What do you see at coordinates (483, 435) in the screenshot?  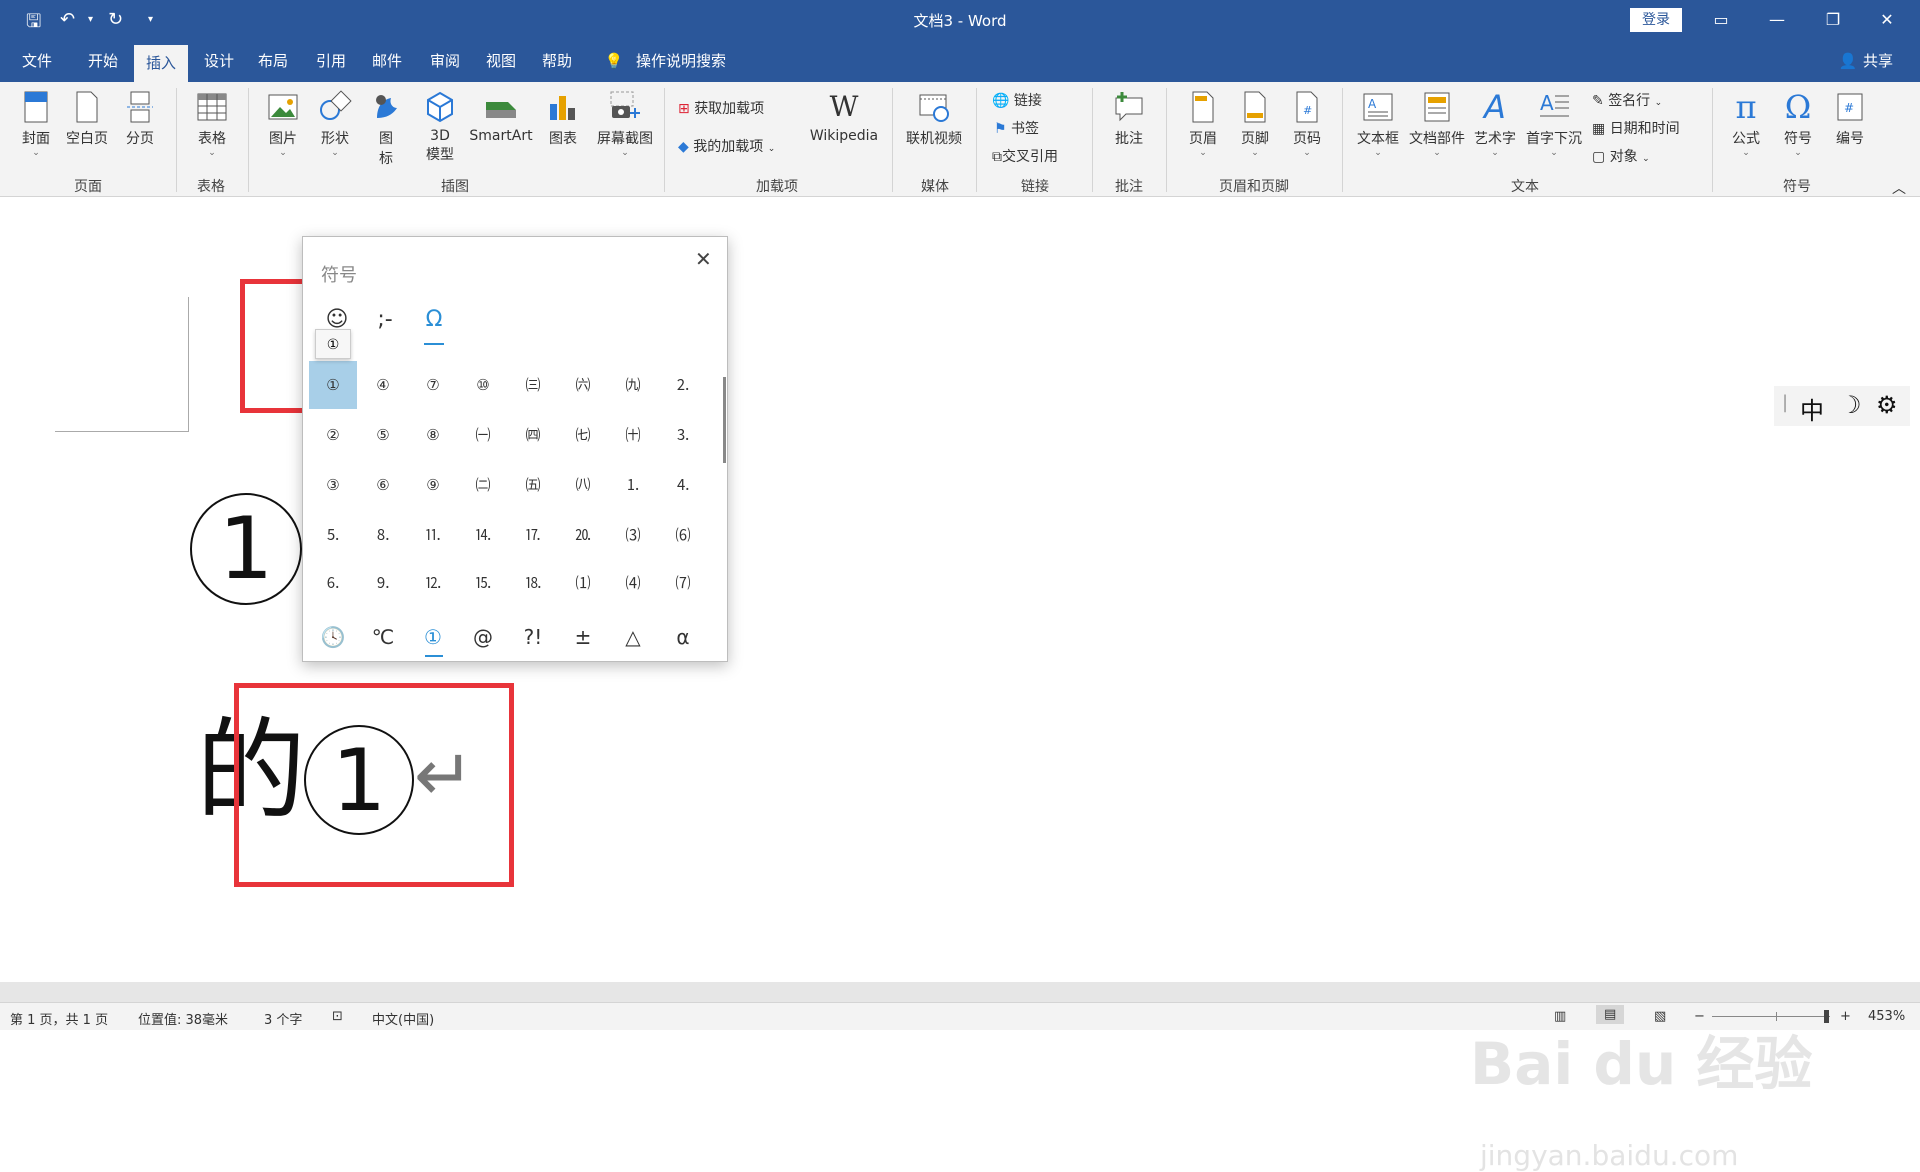 I see `symbol-cell: ㈠` at bounding box center [483, 435].